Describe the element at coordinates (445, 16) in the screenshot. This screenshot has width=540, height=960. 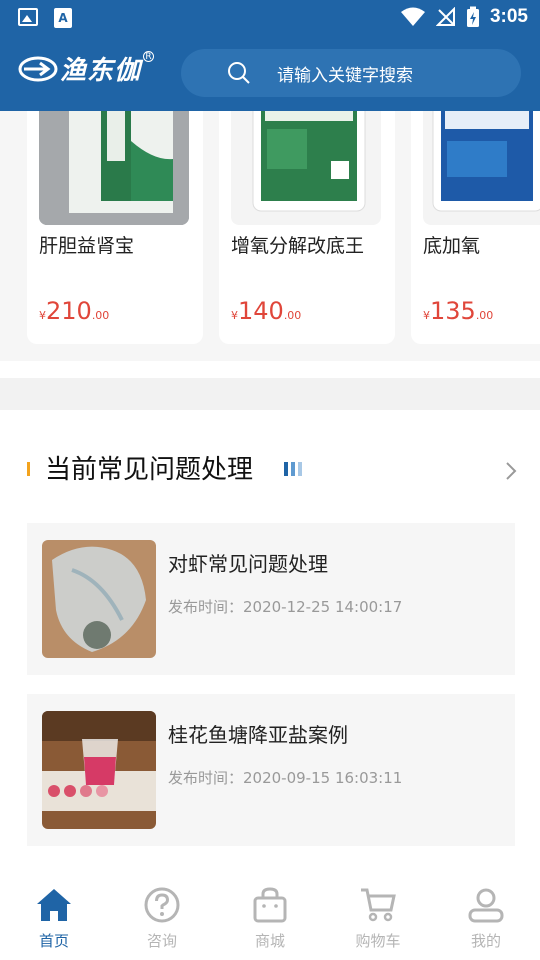
I see `signal-icon` at that location.